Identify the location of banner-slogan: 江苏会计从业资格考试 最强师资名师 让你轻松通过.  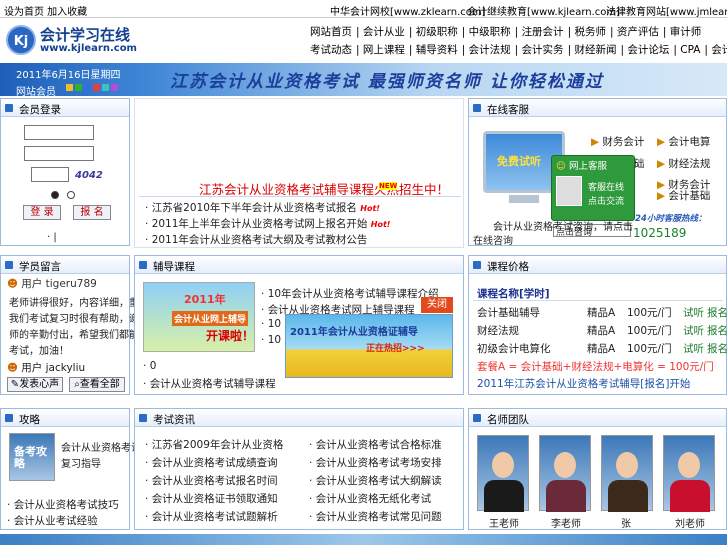
(387, 82).